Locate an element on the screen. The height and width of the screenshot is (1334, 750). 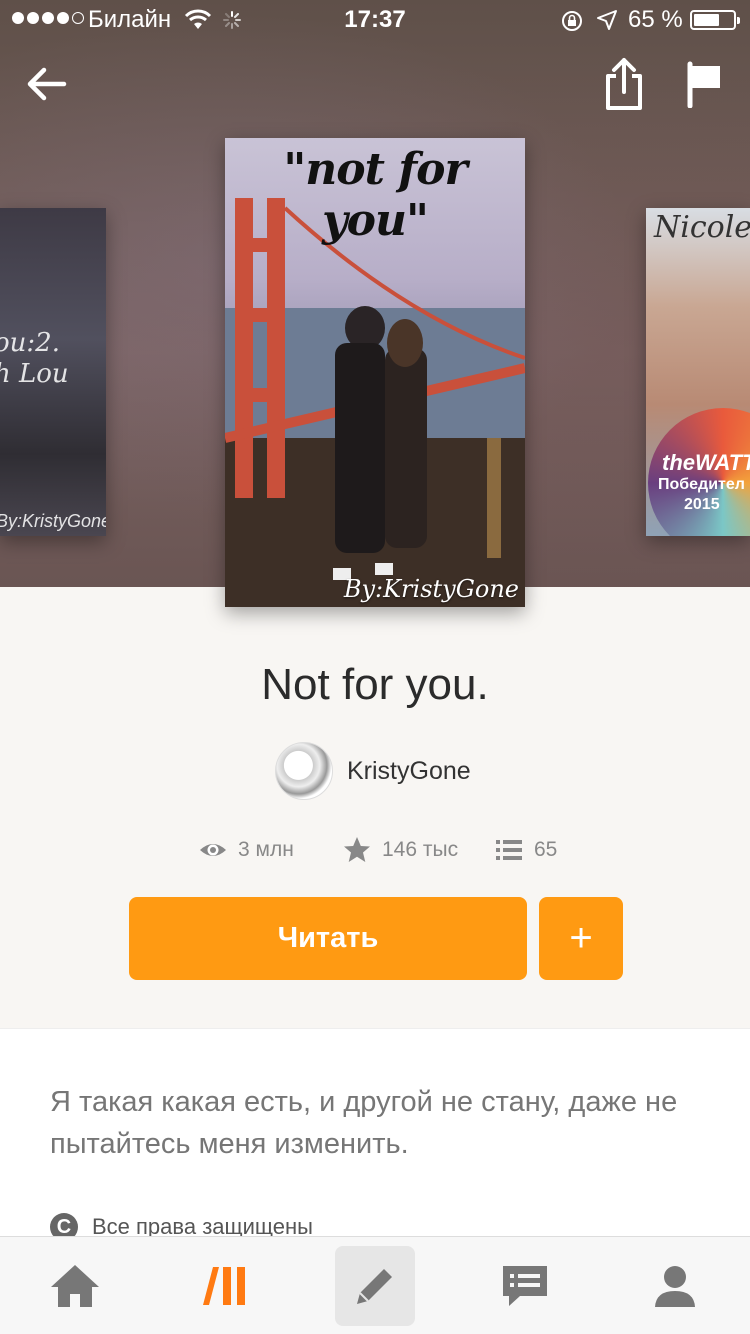
home-icon is located at coordinates (75, 1286).